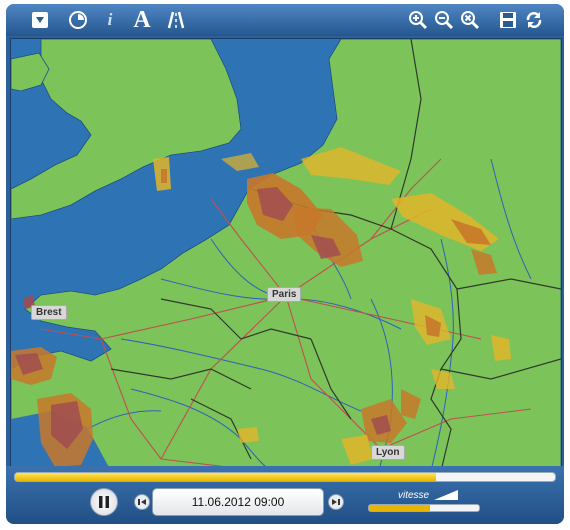 Image resolution: width=570 pixels, height=530 pixels. Describe the element at coordinates (238, 502) in the screenshot. I see `datetime-display: 11.06.2012 09:00` at that location.